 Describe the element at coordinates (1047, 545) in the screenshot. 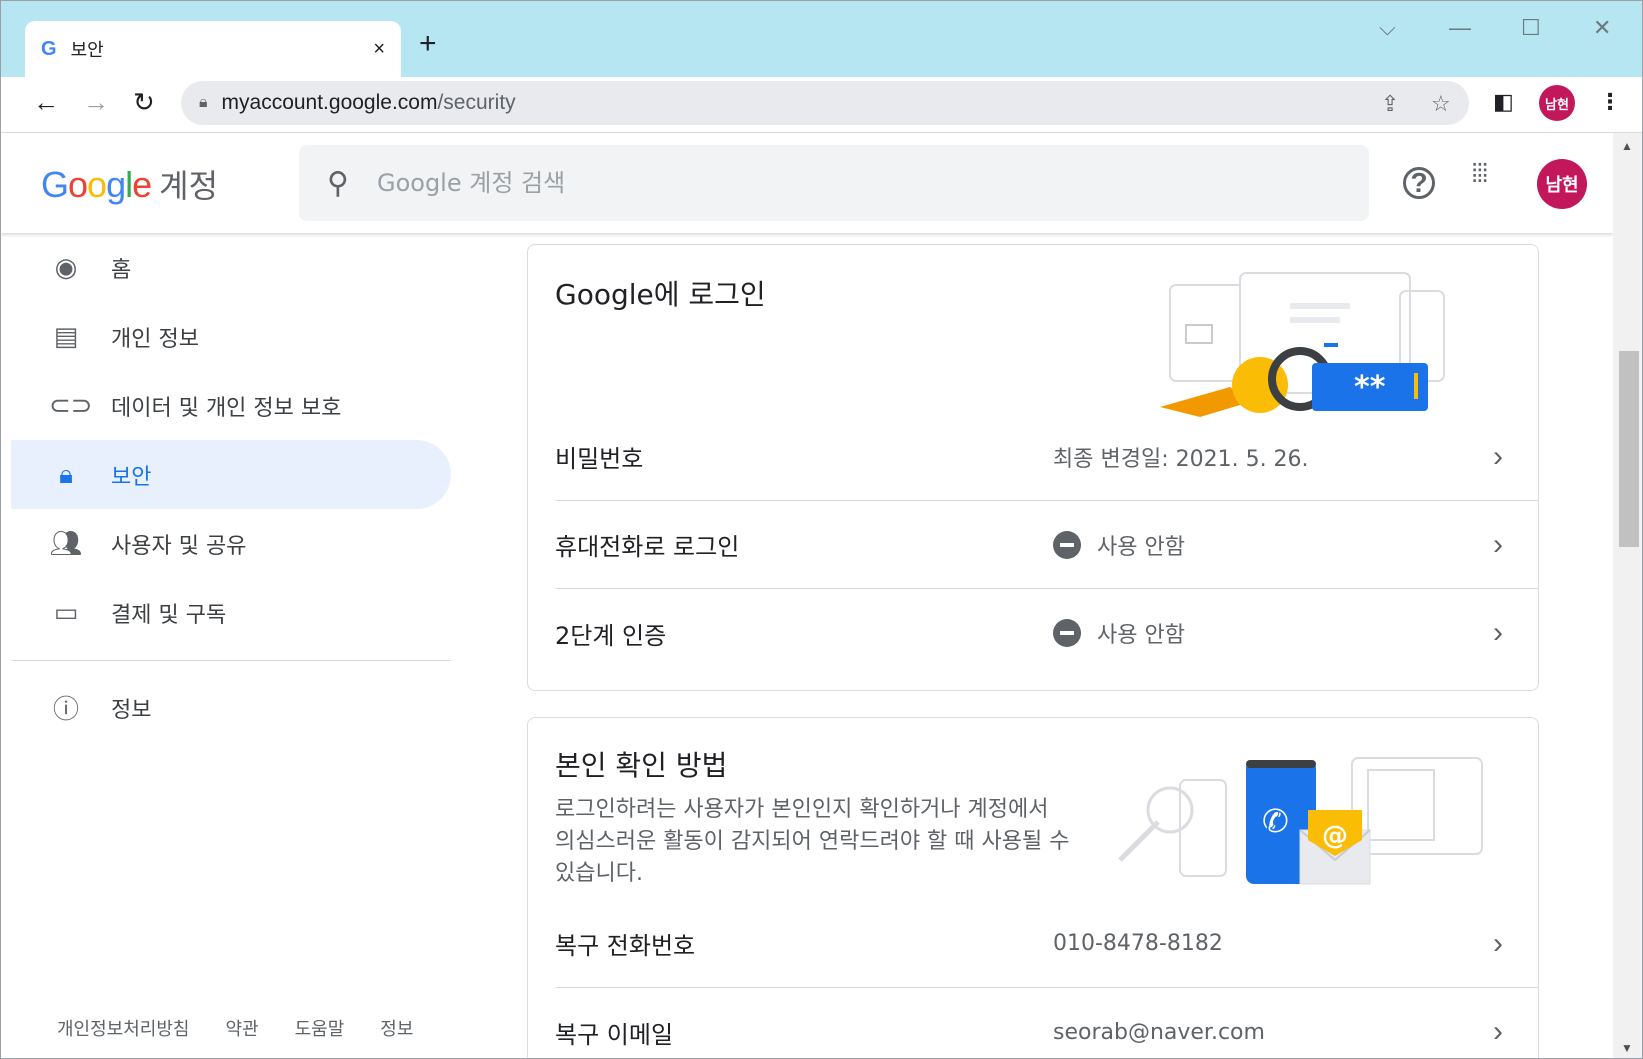

I see `phone-signin-row: 휴대전화로 로그인 사용 안함 ›` at that location.